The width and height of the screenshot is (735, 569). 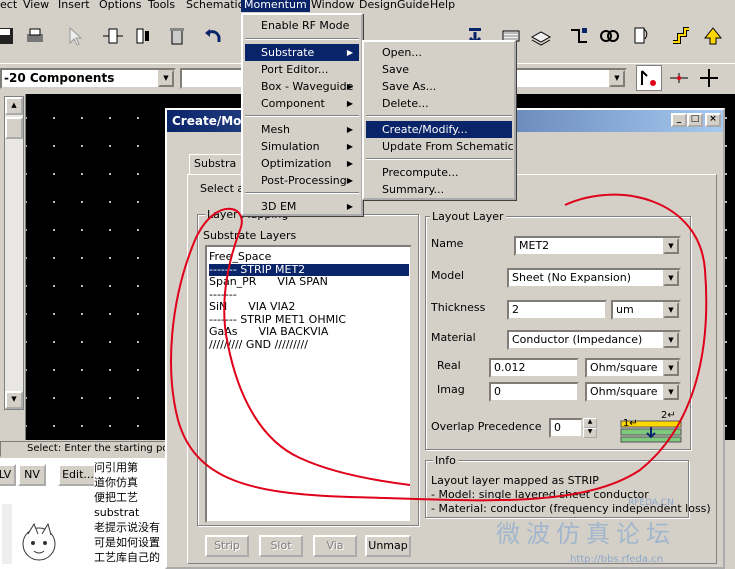 What do you see at coordinates (75, 36) in the screenshot?
I see `select-arrow-icon` at bounding box center [75, 36].